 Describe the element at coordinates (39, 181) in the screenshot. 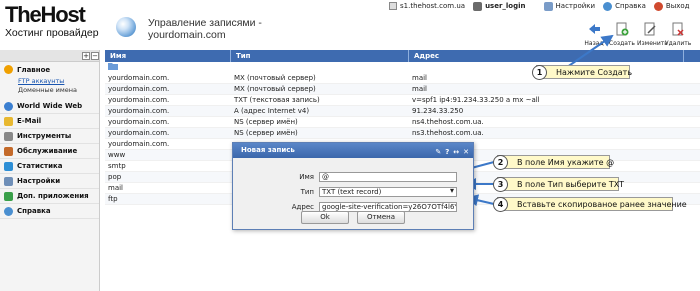

I see `sidebar-item-label: Настройки` at that location.